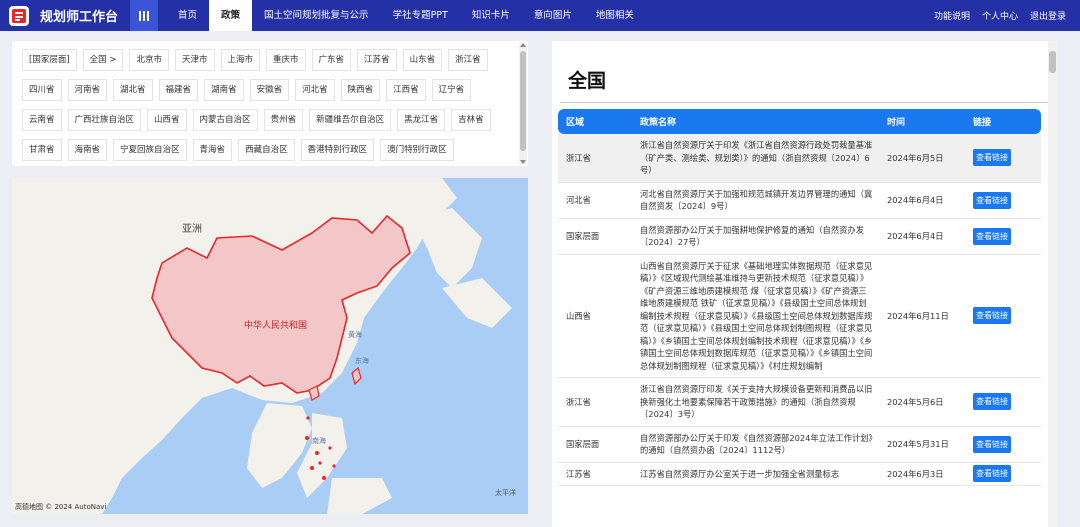  I want to click on region-tag: 广东省, so click(331, 60).